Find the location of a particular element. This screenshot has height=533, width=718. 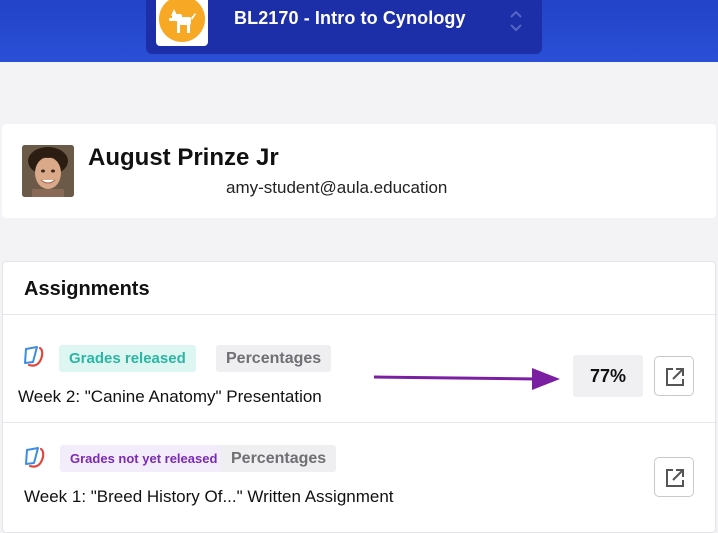

course-logo is located at coordinates (182, 23).